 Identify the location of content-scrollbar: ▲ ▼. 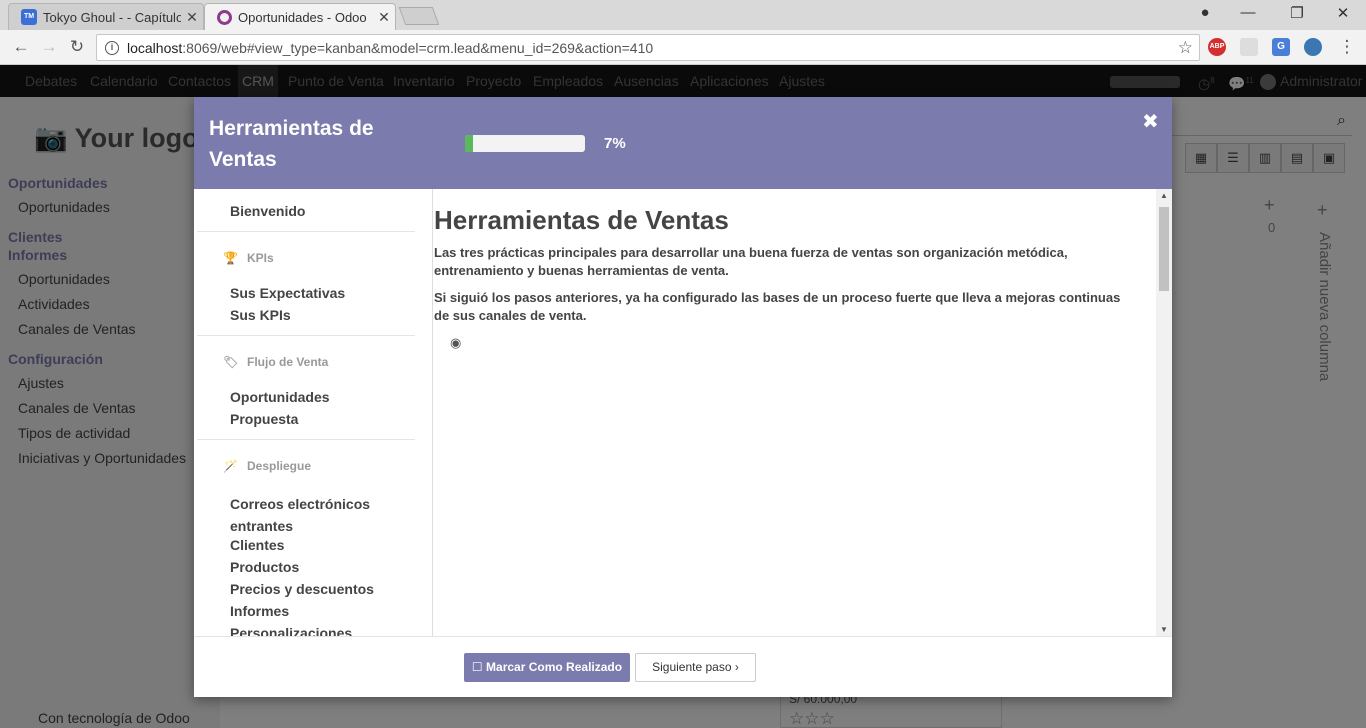
(1164, 412).